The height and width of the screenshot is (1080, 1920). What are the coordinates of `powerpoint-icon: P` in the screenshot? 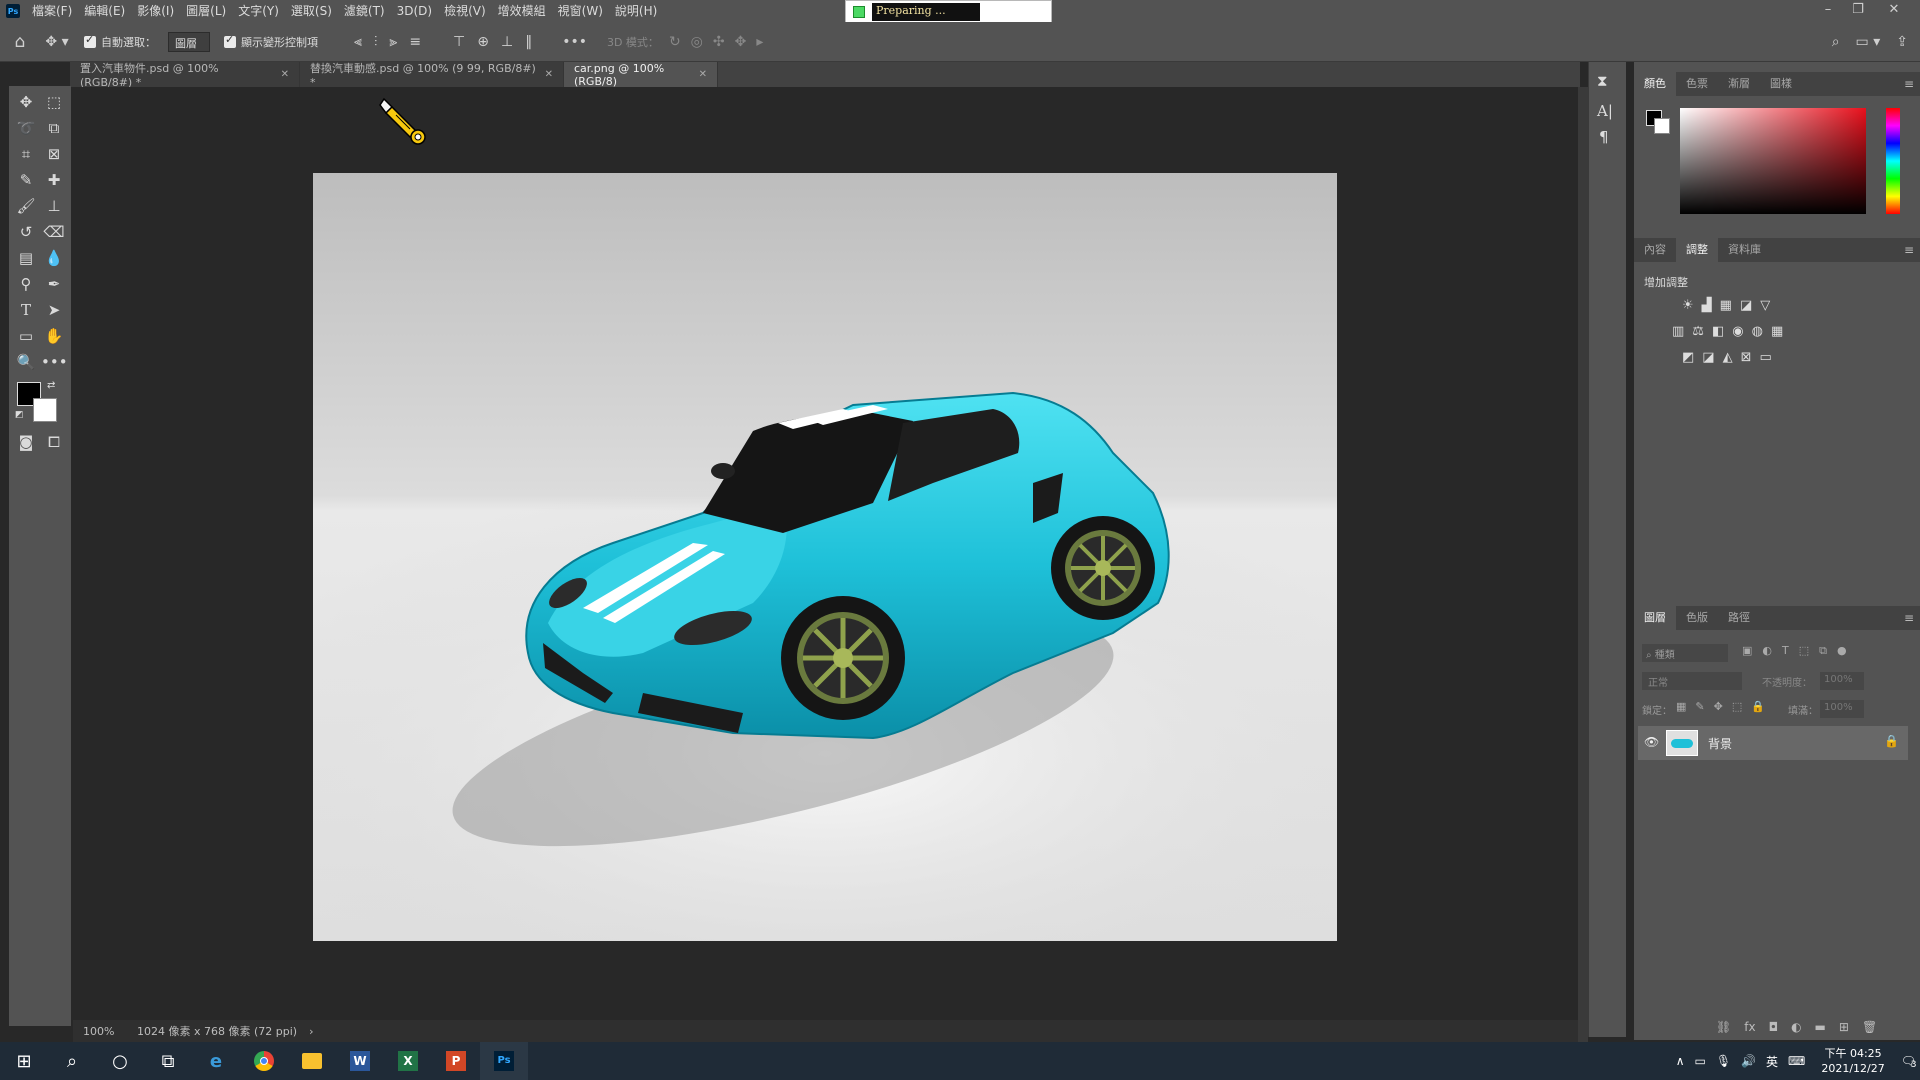 It's located at (456, 1061).